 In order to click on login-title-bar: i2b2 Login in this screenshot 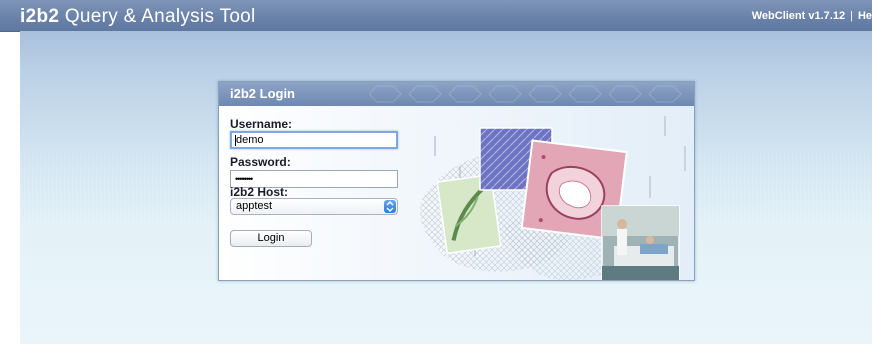, I will do `click(456, 94)`.